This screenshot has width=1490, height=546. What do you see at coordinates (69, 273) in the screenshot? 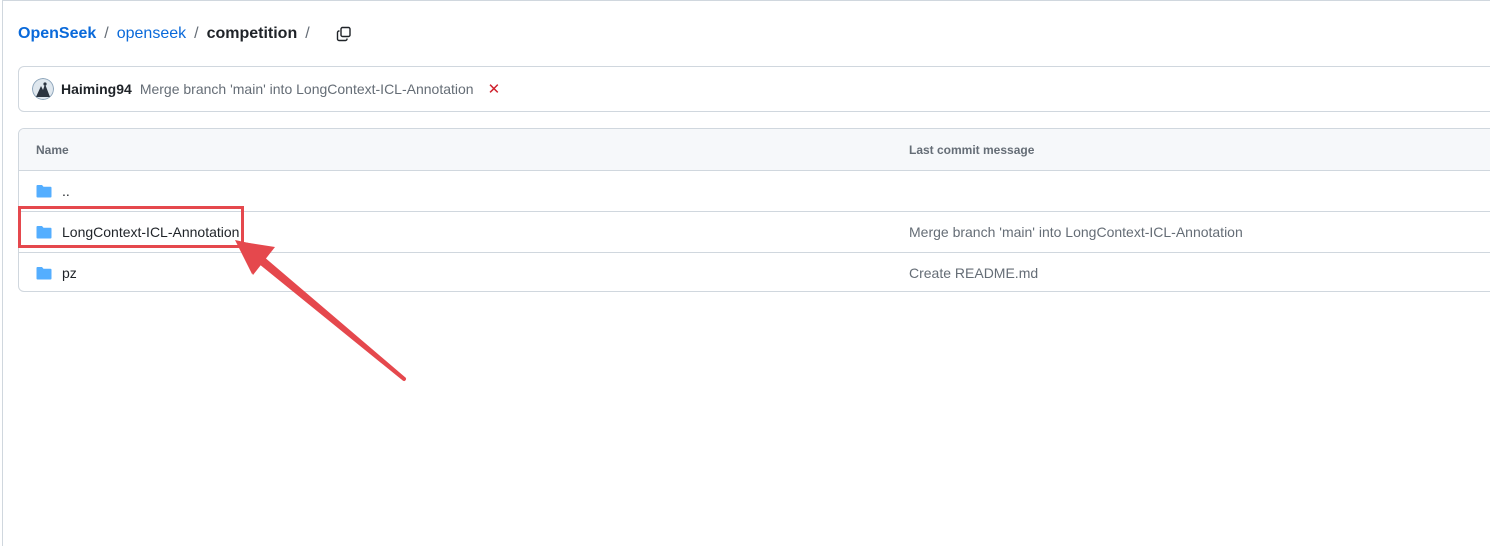
I see `file-name-link: pz` at bounding box center [69, 273].